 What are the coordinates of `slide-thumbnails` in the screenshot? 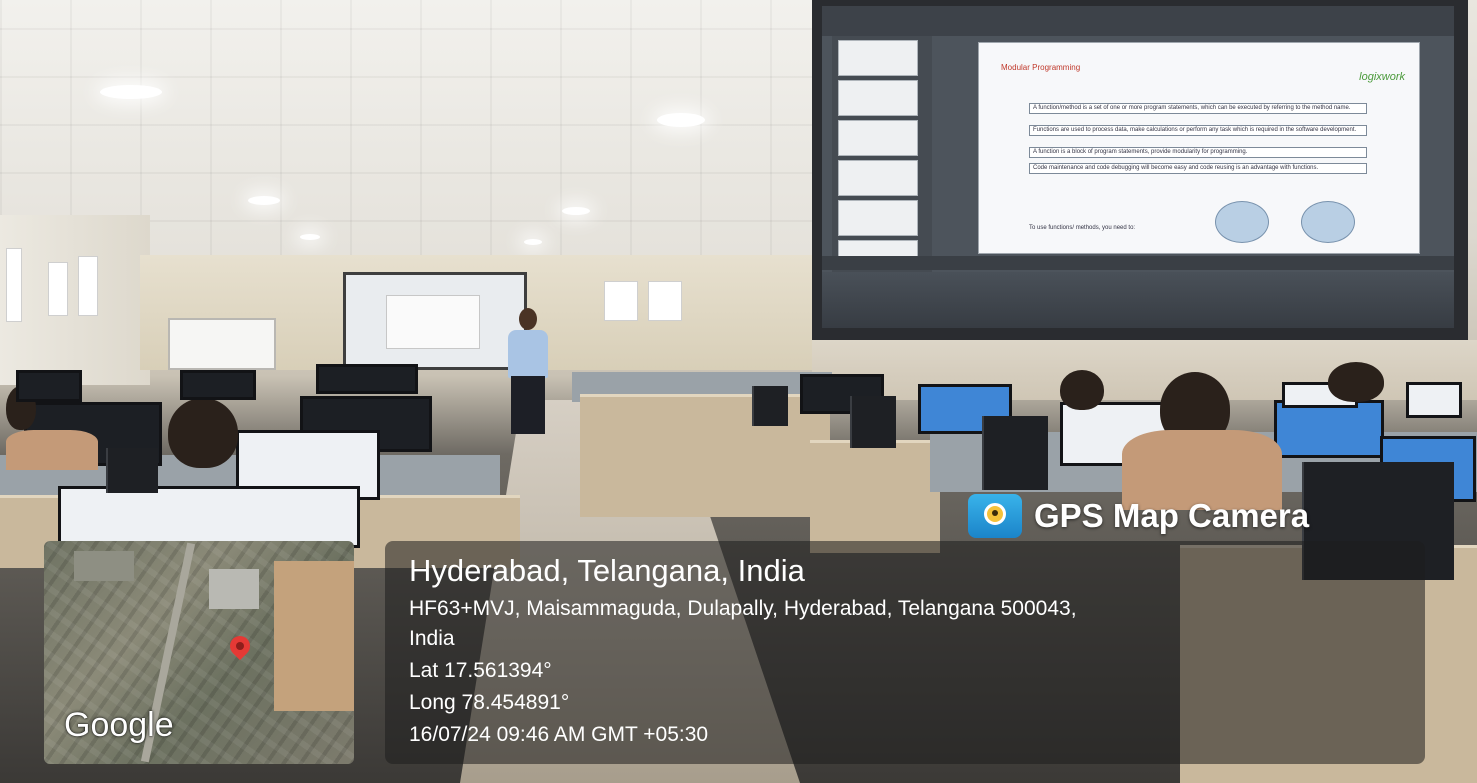 It's located at (882, 154).